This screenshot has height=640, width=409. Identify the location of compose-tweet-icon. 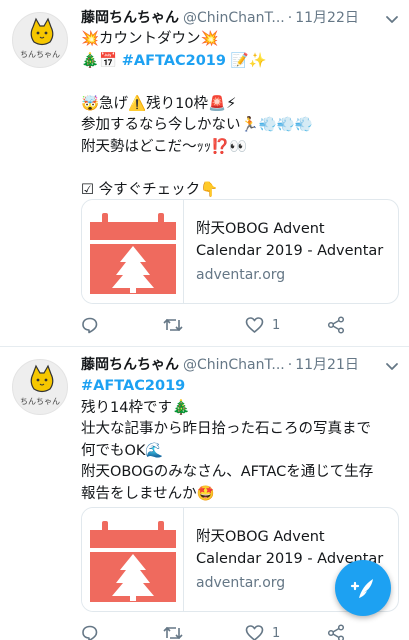
(361, 588).